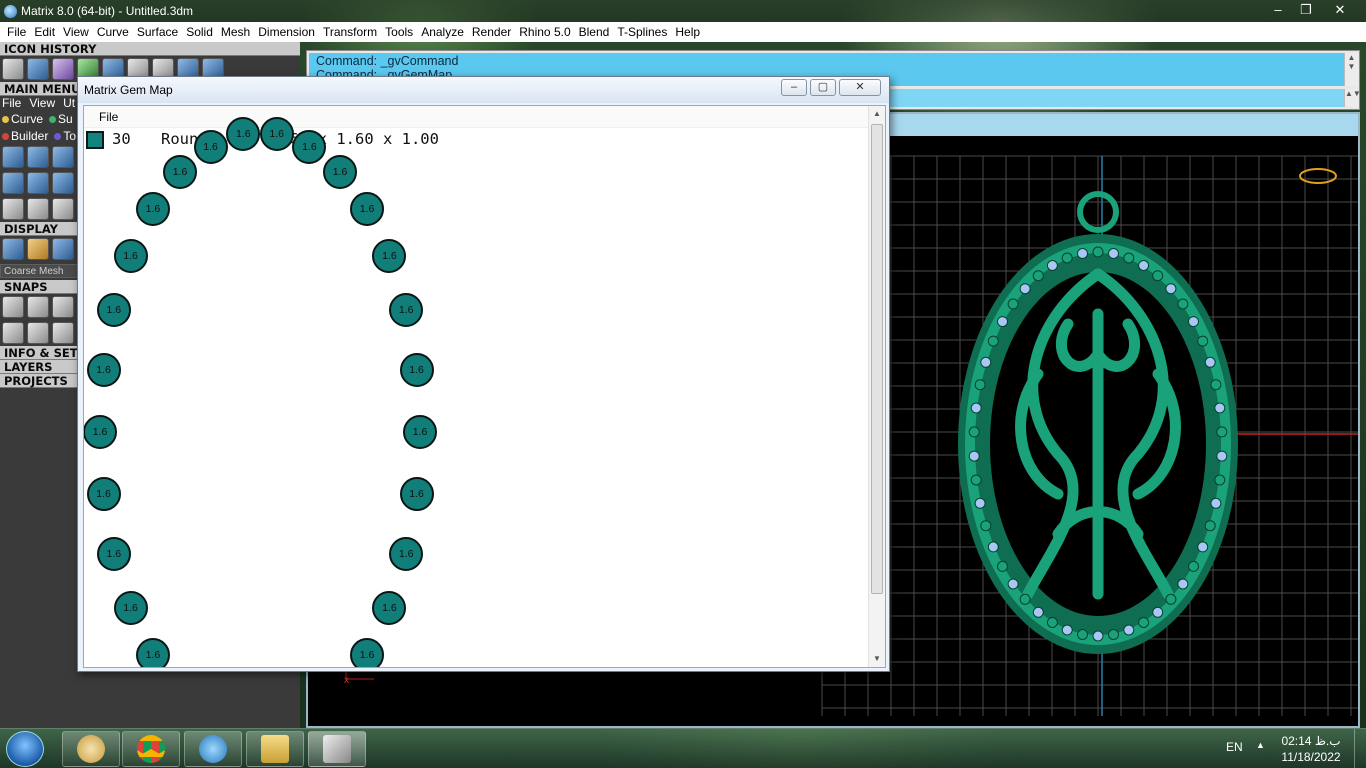  What do you see at coordinates (63, 69) in the screenshot?
I see `box-tool-icon` at bounding box center [63, 69].